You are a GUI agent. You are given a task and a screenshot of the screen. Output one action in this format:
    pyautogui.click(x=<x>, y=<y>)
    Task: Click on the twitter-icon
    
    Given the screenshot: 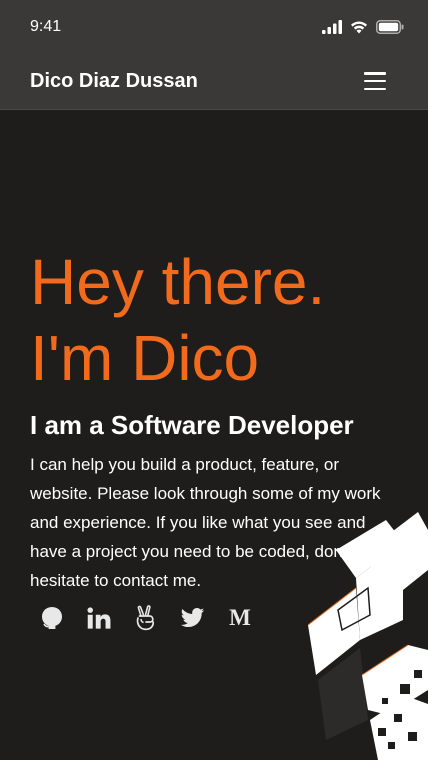 What is the action you would take?
    pyautogui.click(x=193, y=618)
    